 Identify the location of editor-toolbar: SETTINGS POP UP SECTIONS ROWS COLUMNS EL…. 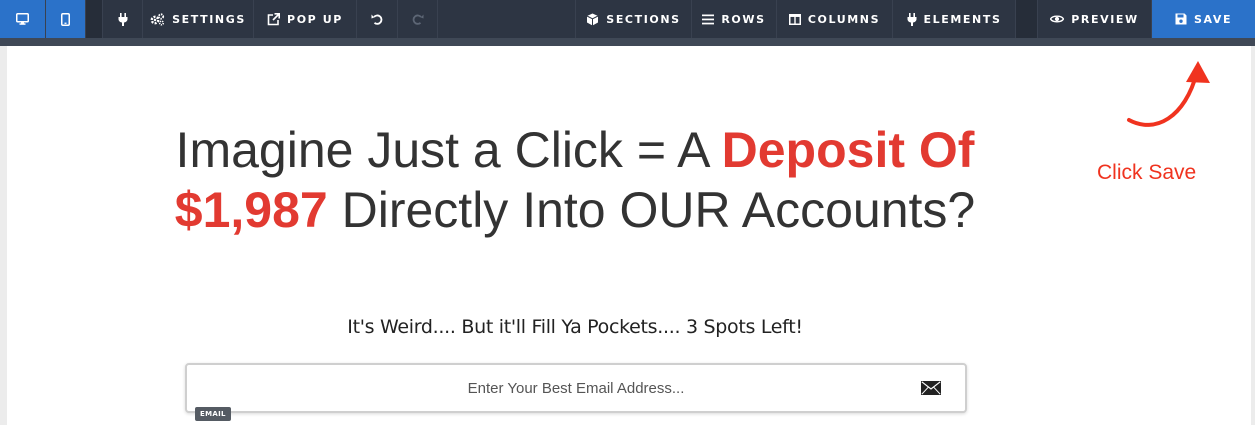
(627, 23).